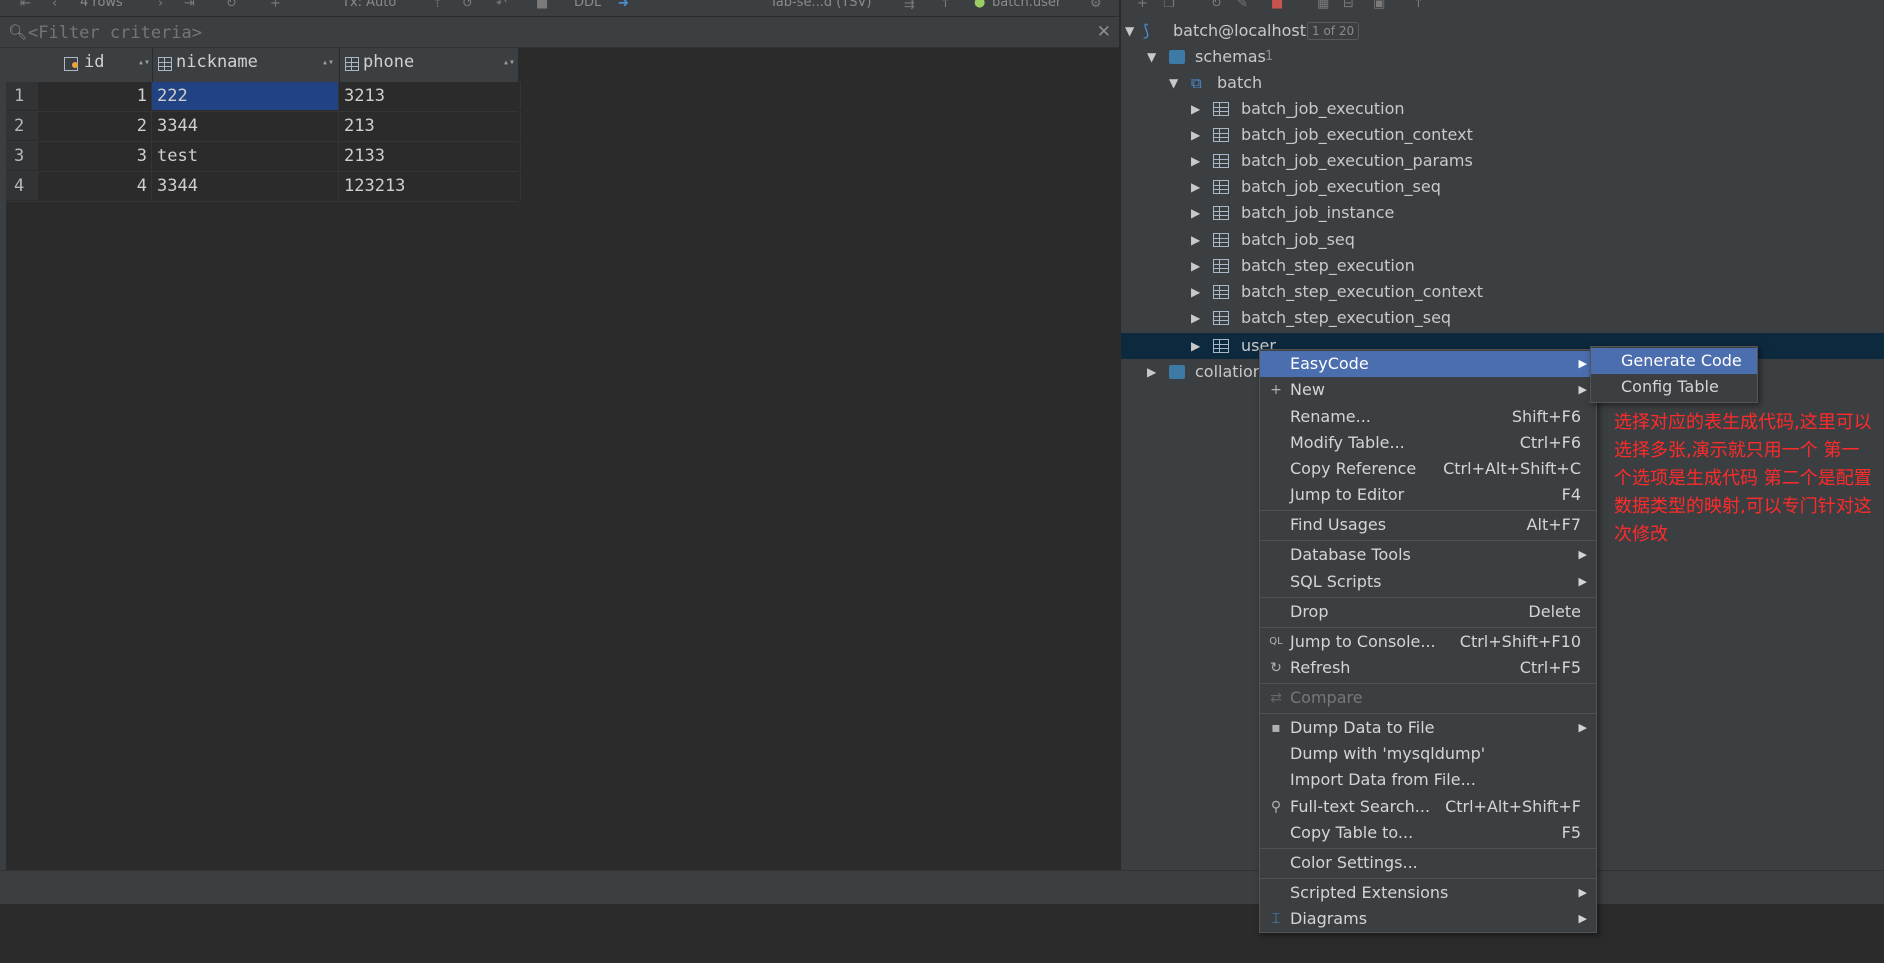  I want to click on navigate-icon: ➜, so click(623, 5).